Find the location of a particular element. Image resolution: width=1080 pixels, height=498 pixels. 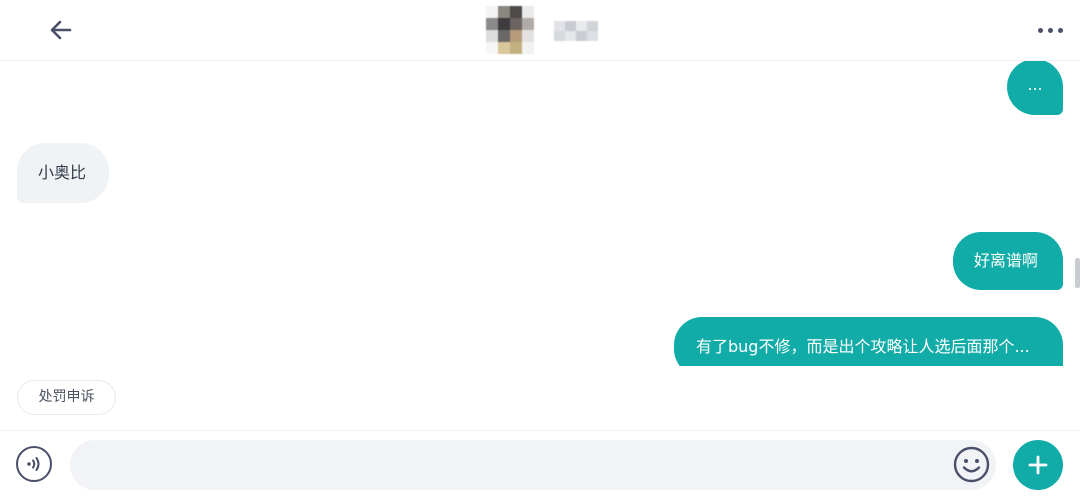

input-bar is located at coordinates (540, 464).